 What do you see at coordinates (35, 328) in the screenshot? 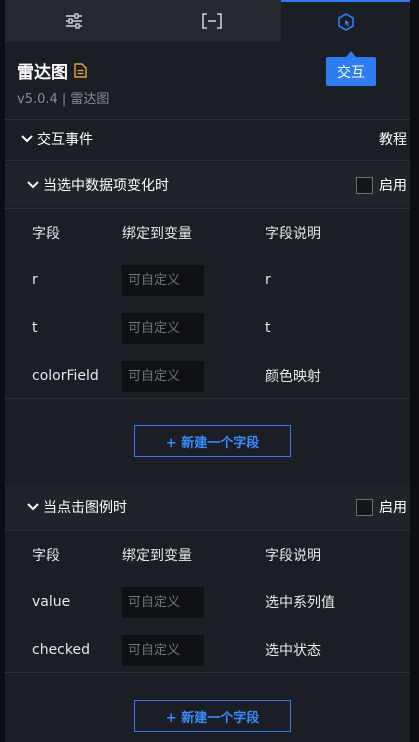
I see `field-name: t` at bounding box center [35, 328].